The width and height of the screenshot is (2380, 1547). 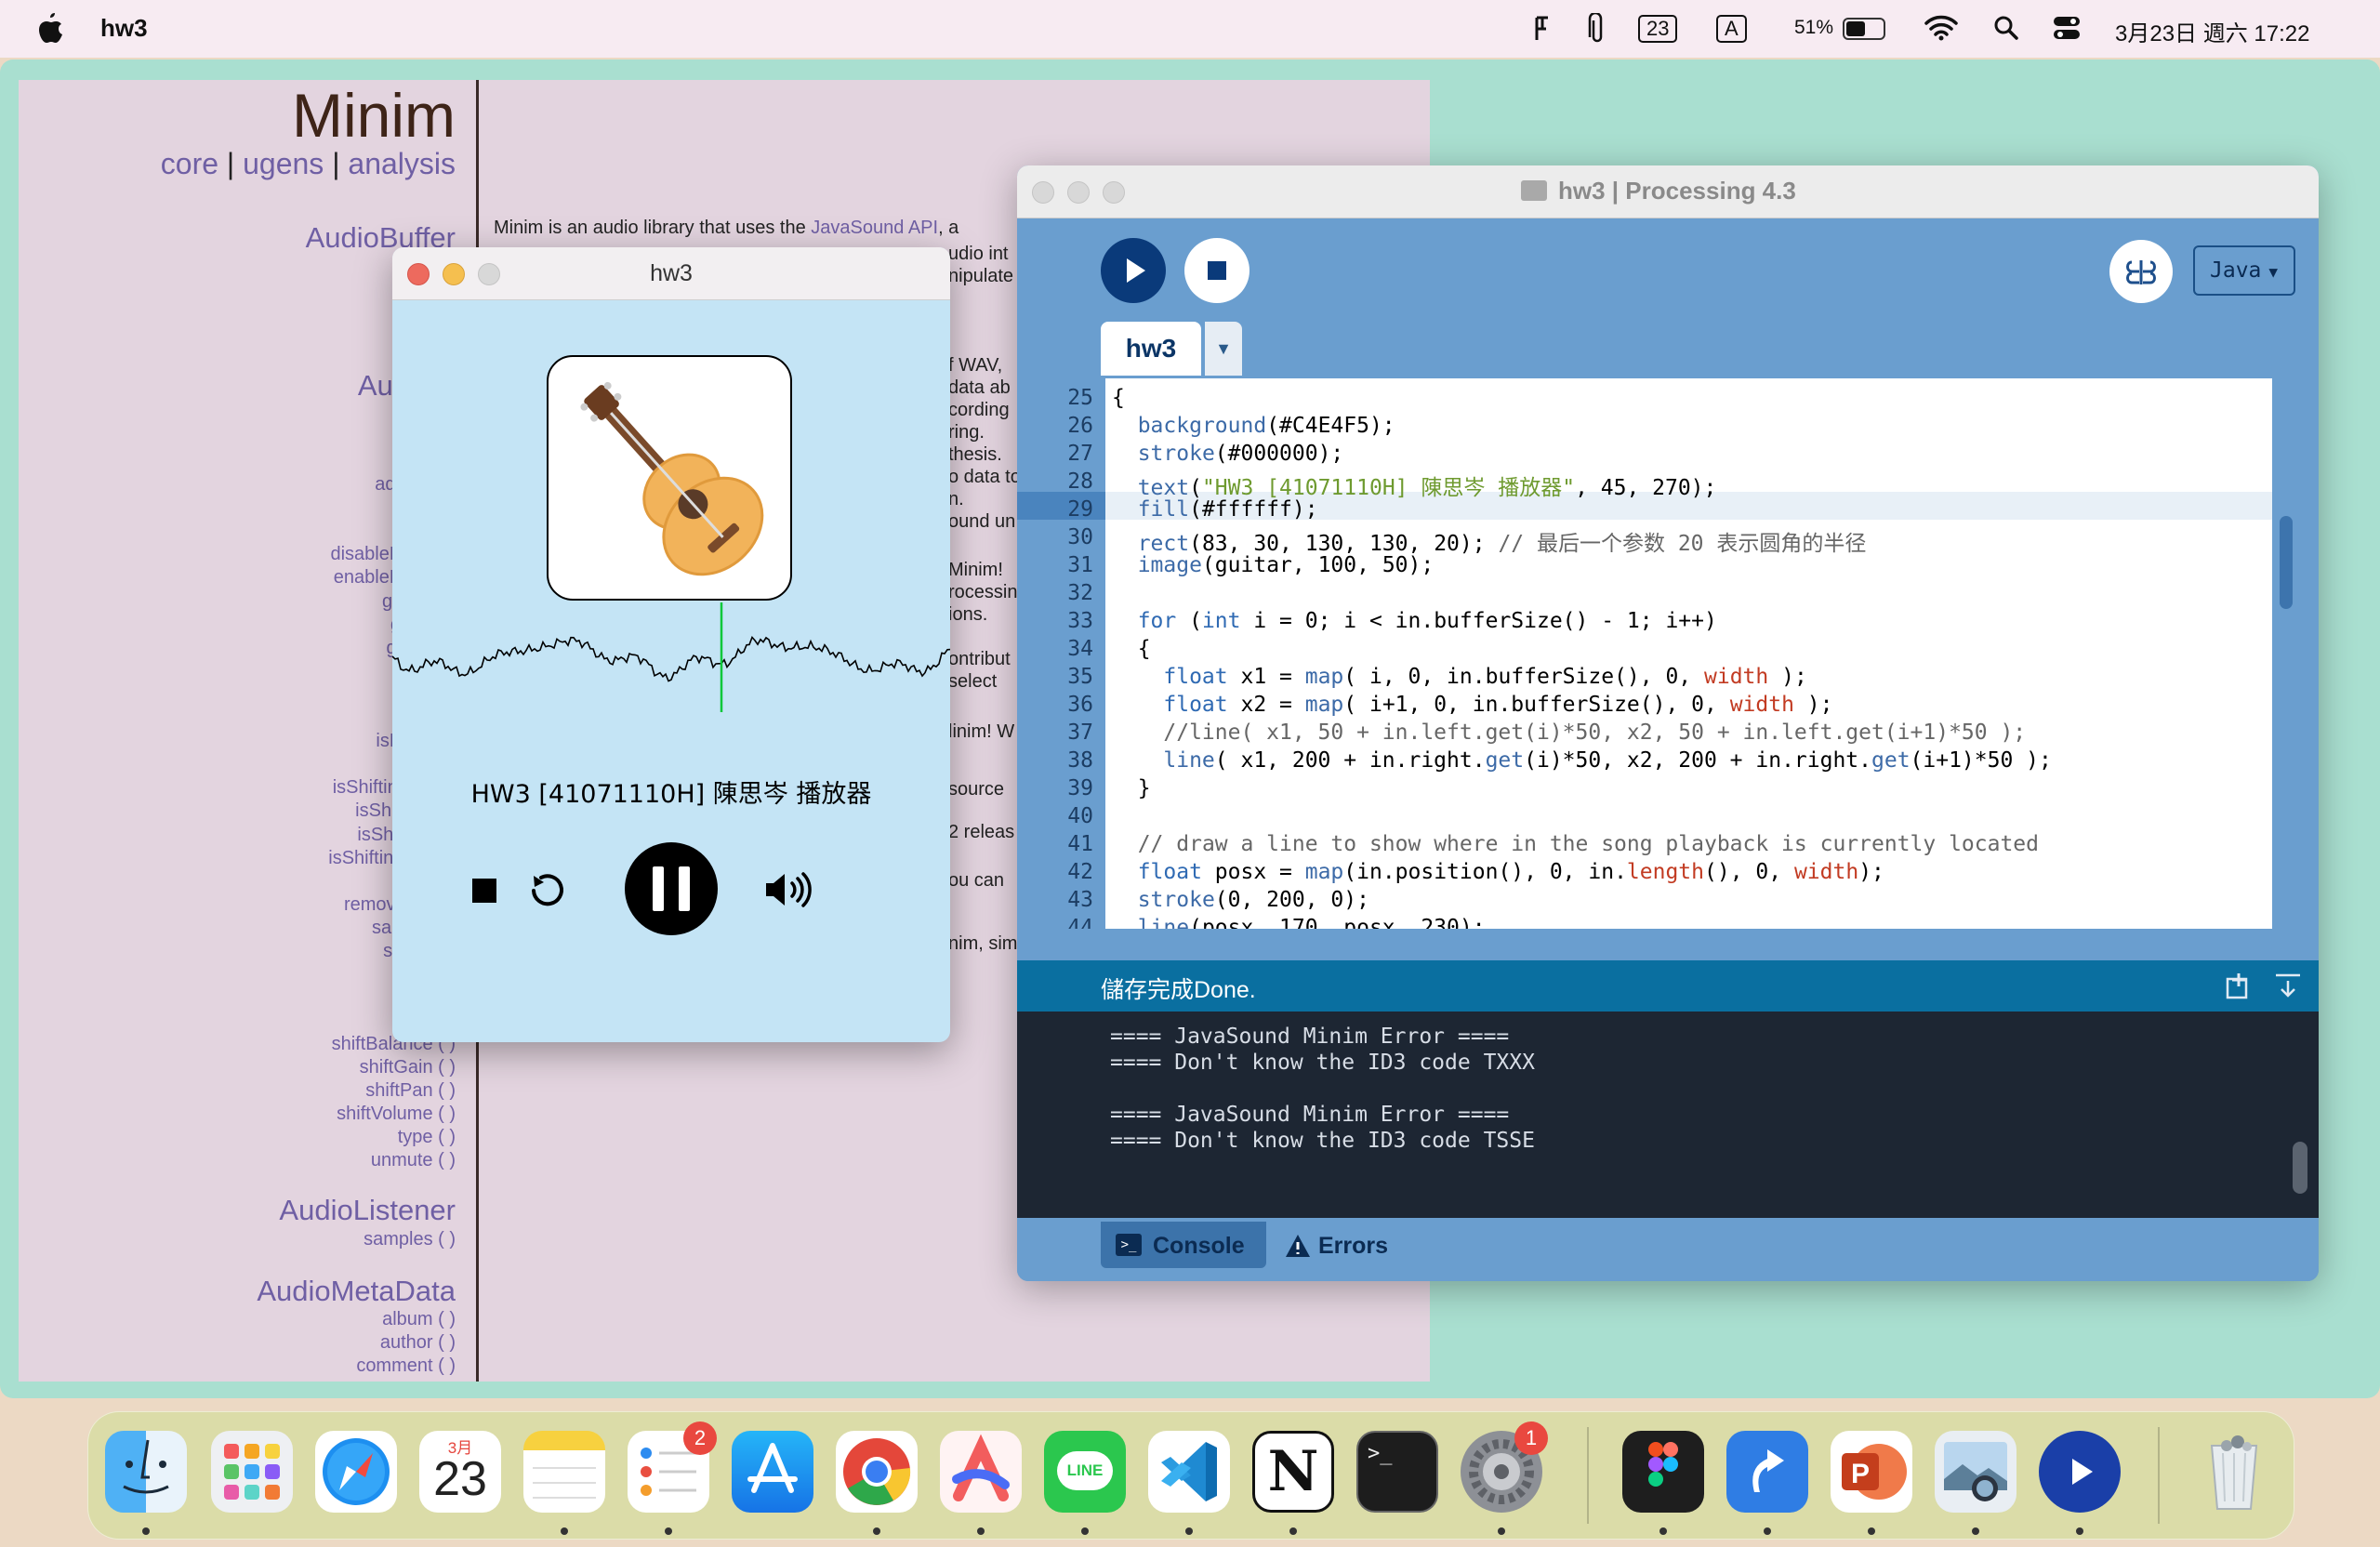 What do you see at coordinates (1080, 733) in the screenshot?
I see `line-number: 37` at bounding box center [1080, 733].